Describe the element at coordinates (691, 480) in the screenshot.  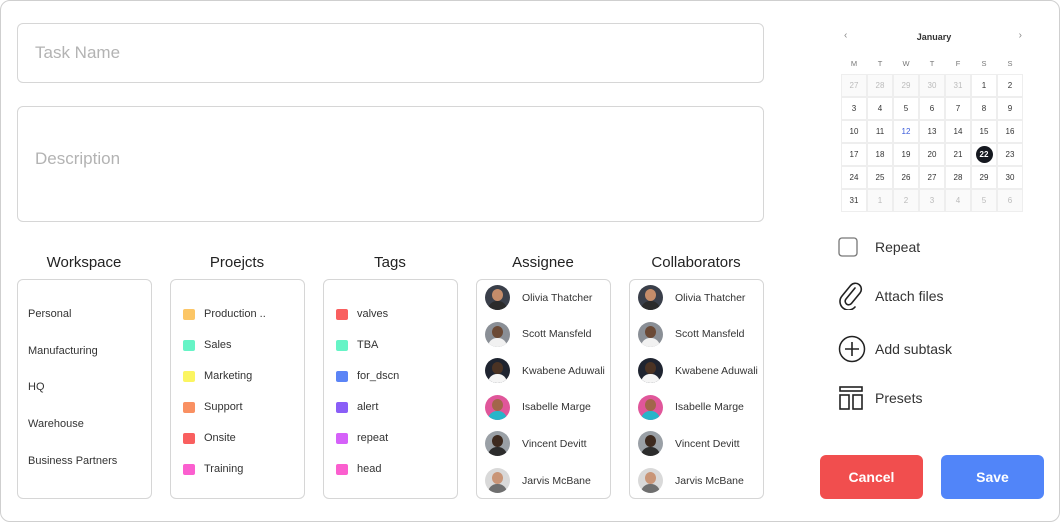
I see `collaborator-item: Jarvis McBane` at that location.